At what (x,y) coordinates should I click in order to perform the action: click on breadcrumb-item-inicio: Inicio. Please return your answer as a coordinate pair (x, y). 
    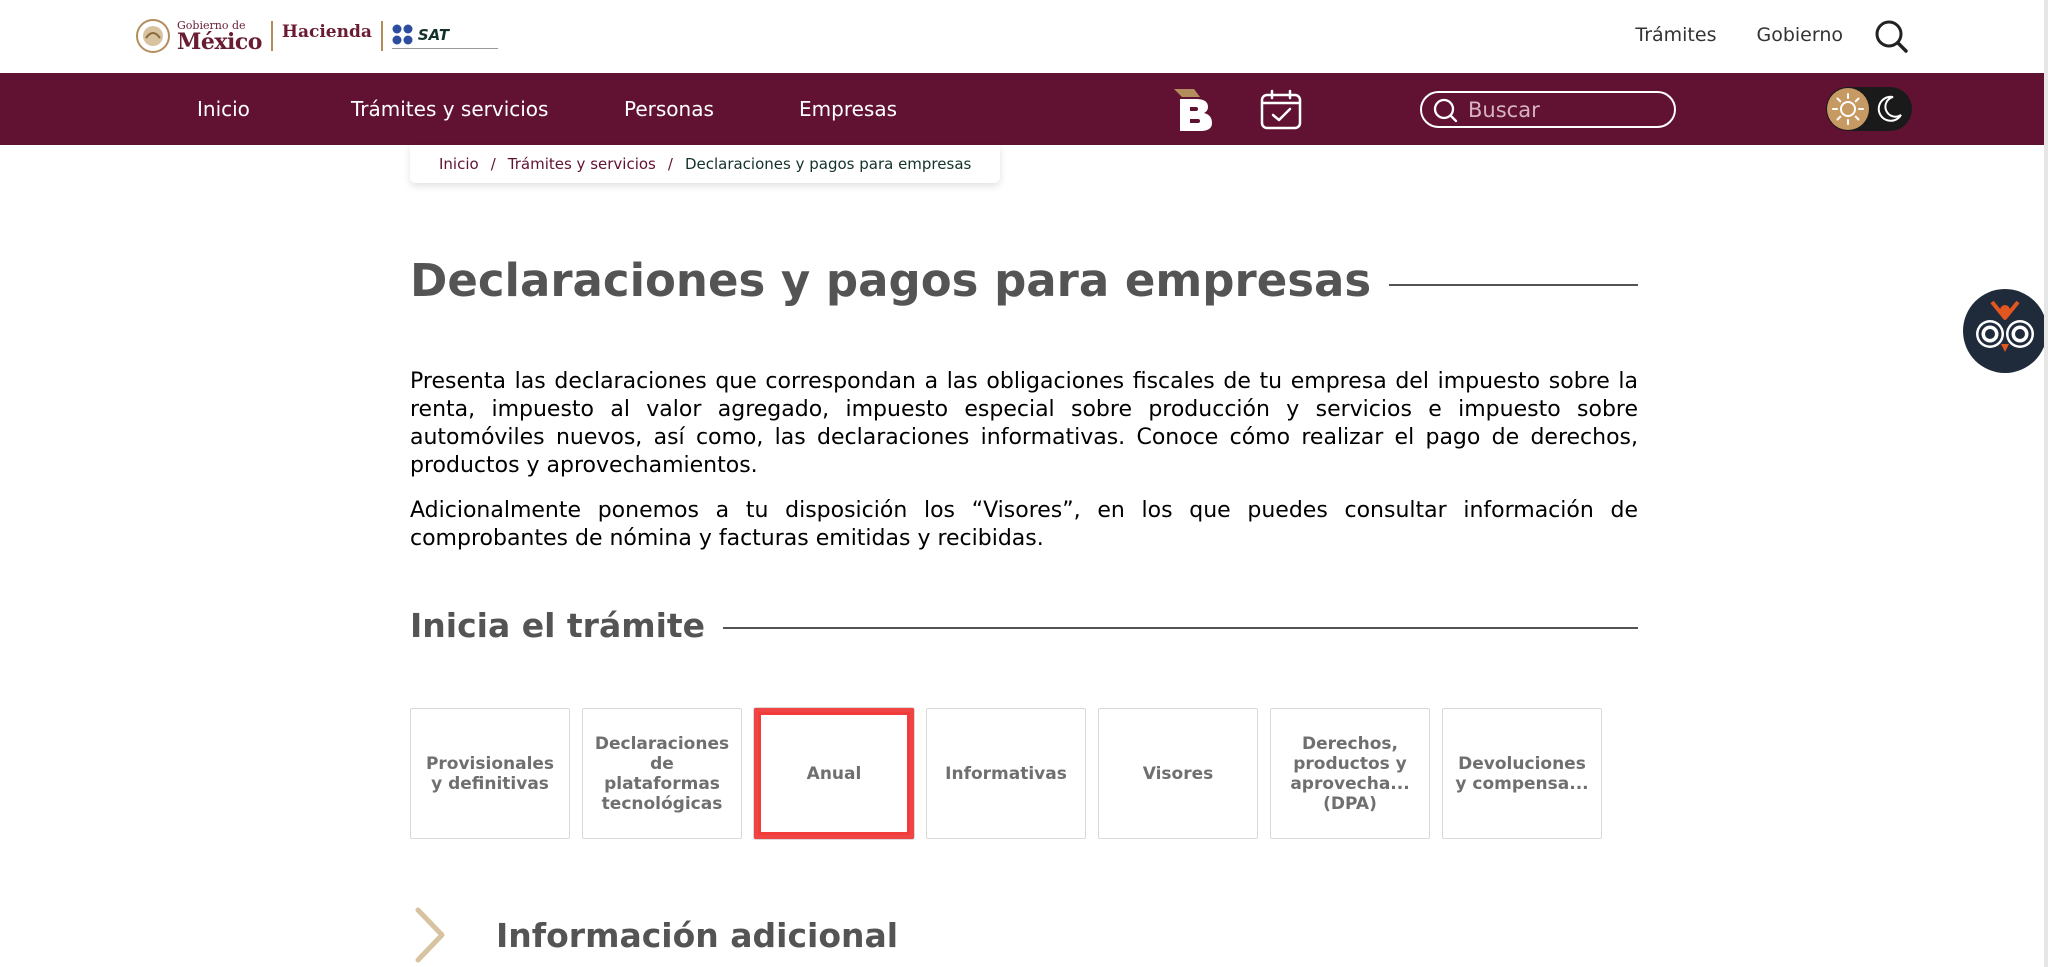
    Looking at the image, I should click on (459, 164).